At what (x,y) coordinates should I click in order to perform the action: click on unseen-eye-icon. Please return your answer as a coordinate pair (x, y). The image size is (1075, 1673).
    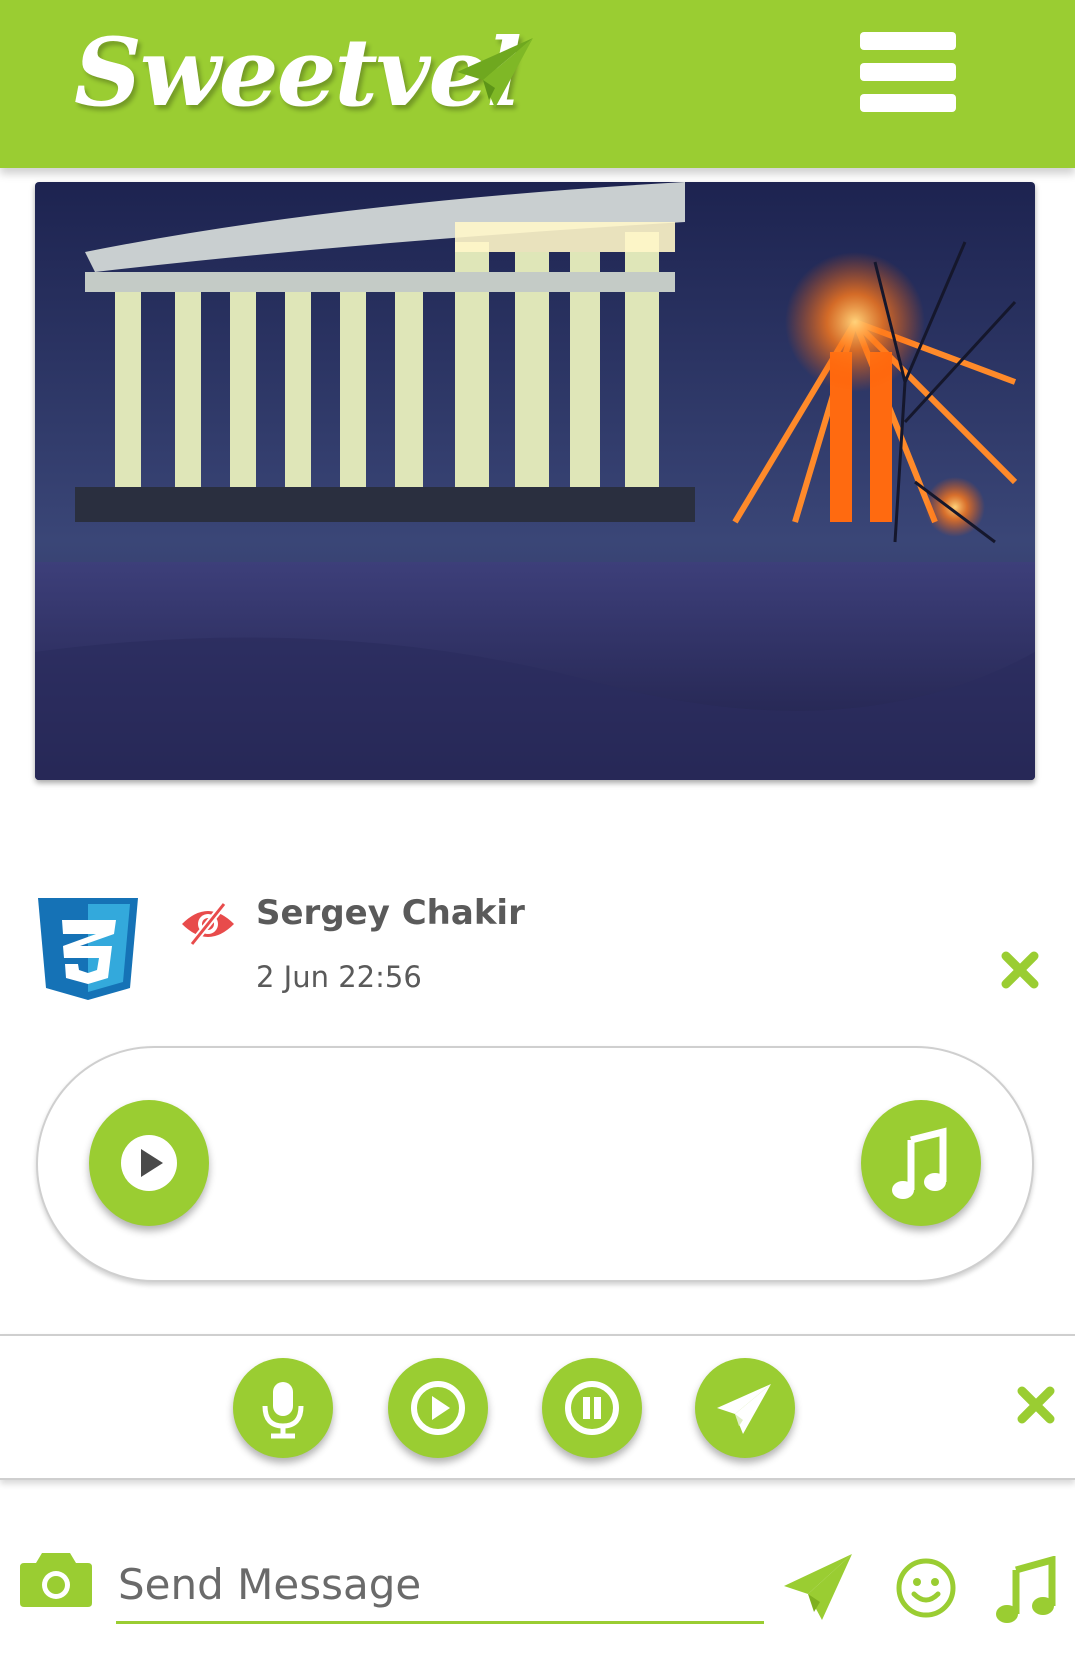
    Looking at the image, I should click on (208, 924).